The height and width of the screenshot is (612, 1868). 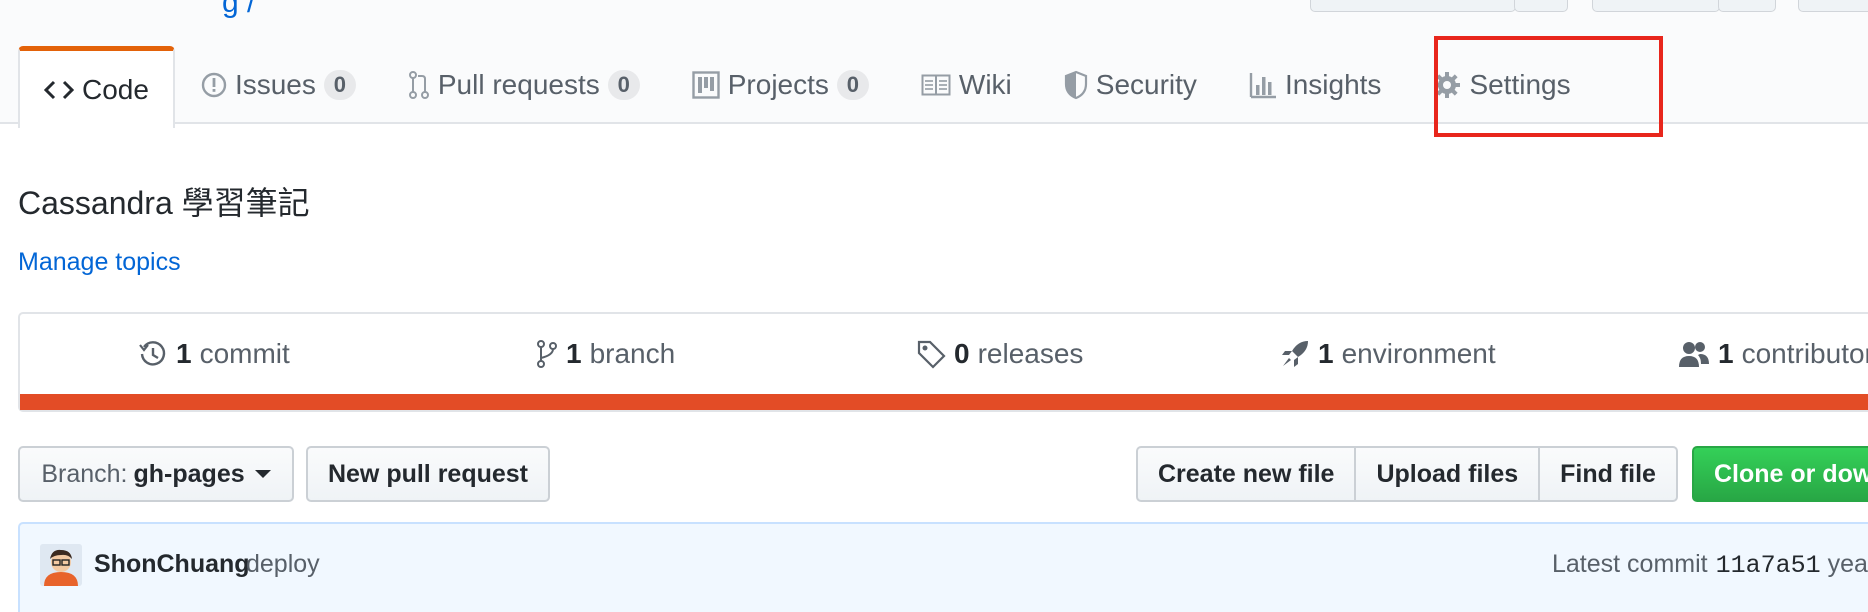 I want to click on branch-label: branch, so click(x=632, y=353).